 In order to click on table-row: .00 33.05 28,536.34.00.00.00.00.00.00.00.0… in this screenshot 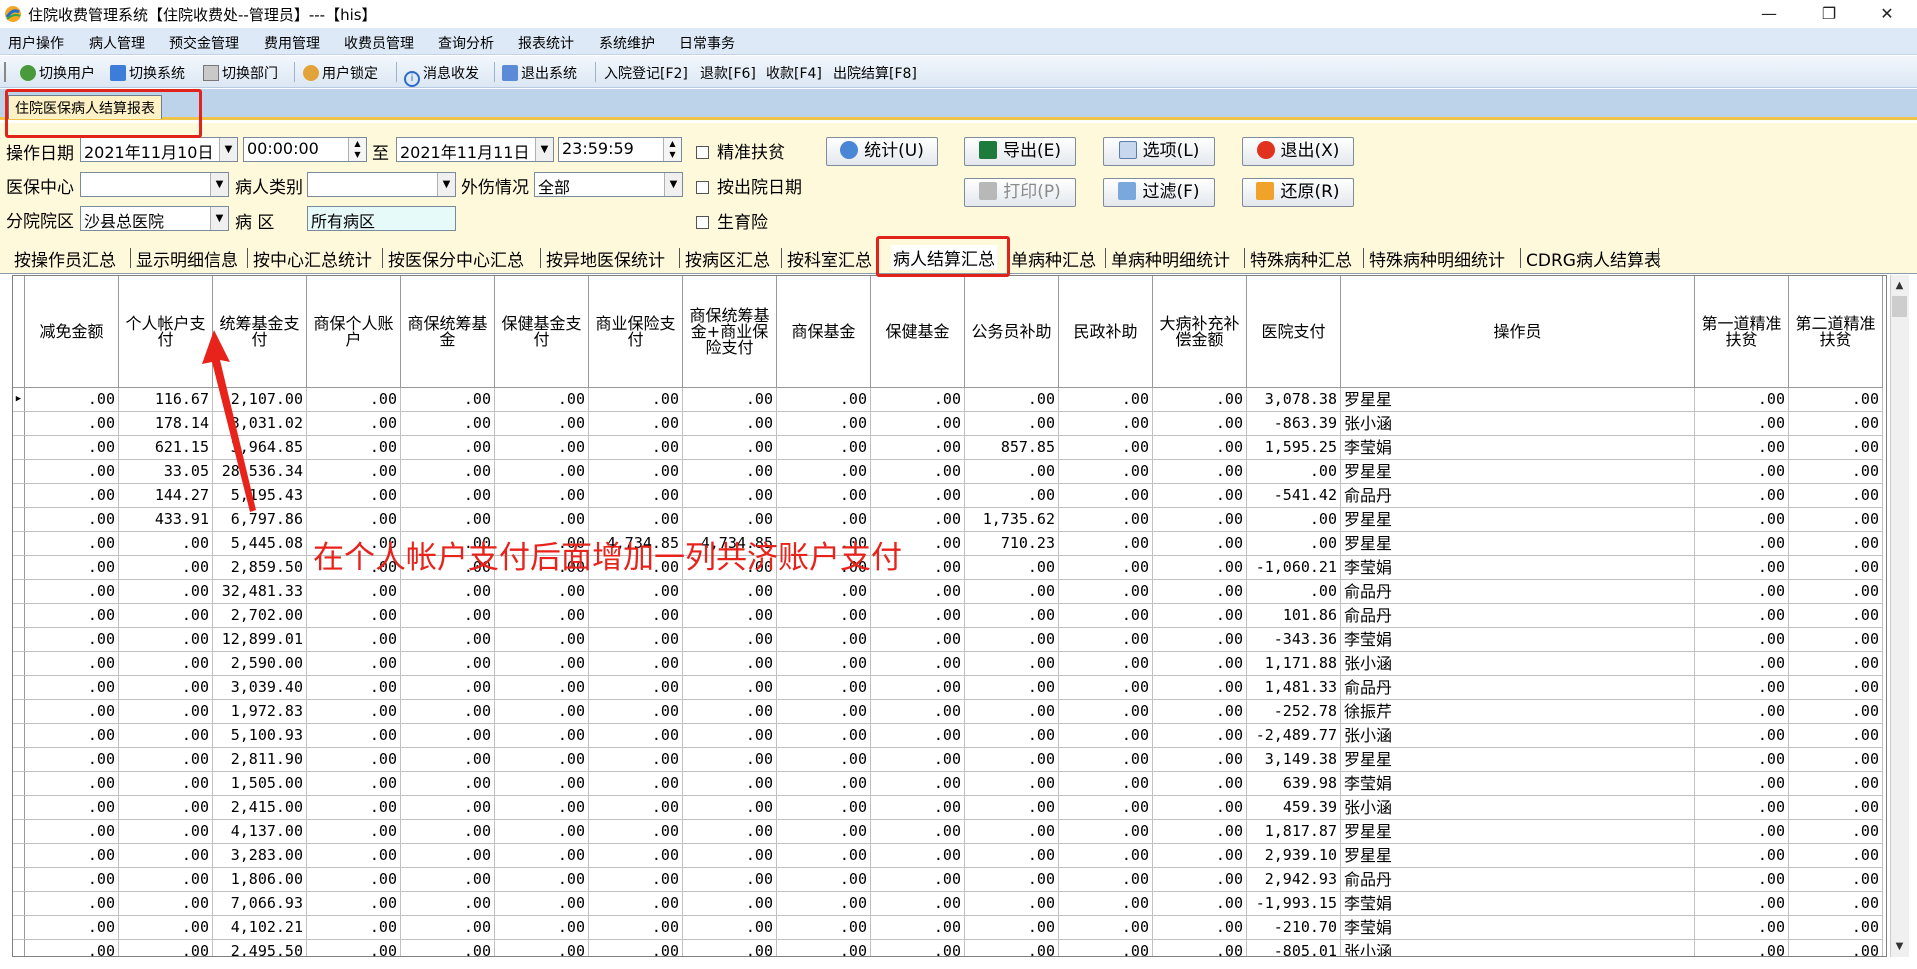, I will do `click(948, 472)`.